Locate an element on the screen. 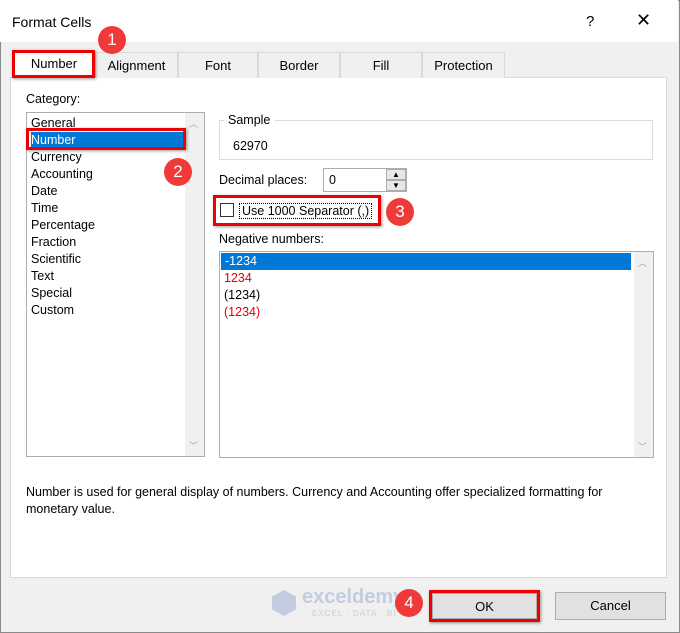  step-badge-2: 2 is located at coordinates (178, 172).